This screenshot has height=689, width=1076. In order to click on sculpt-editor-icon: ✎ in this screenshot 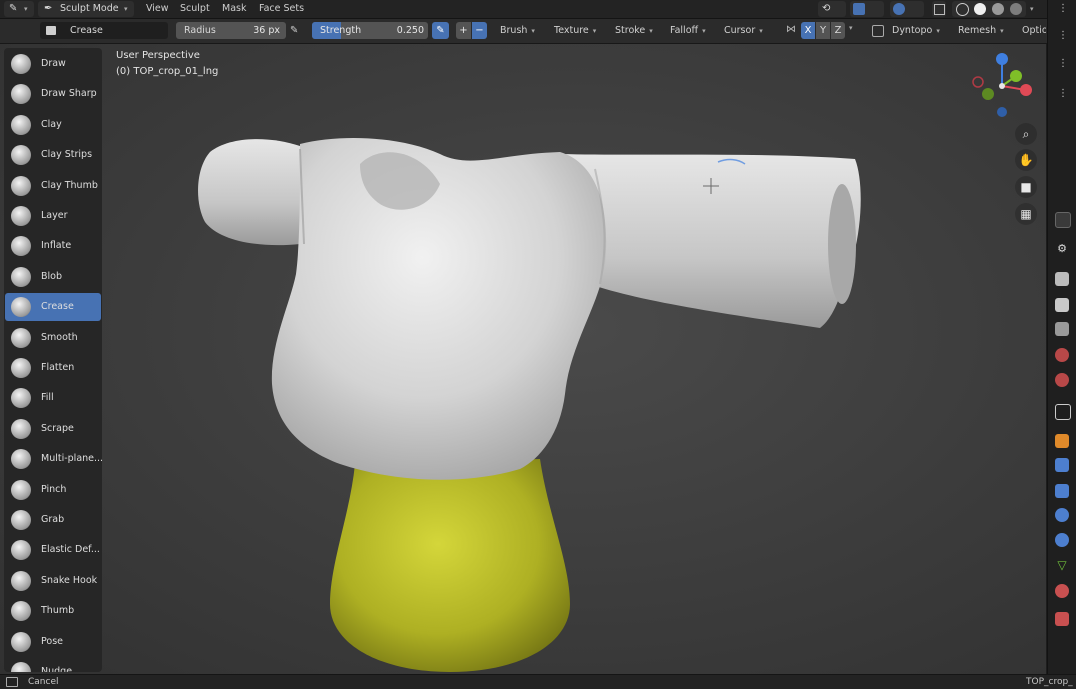, I will do `click(13, 8)`.